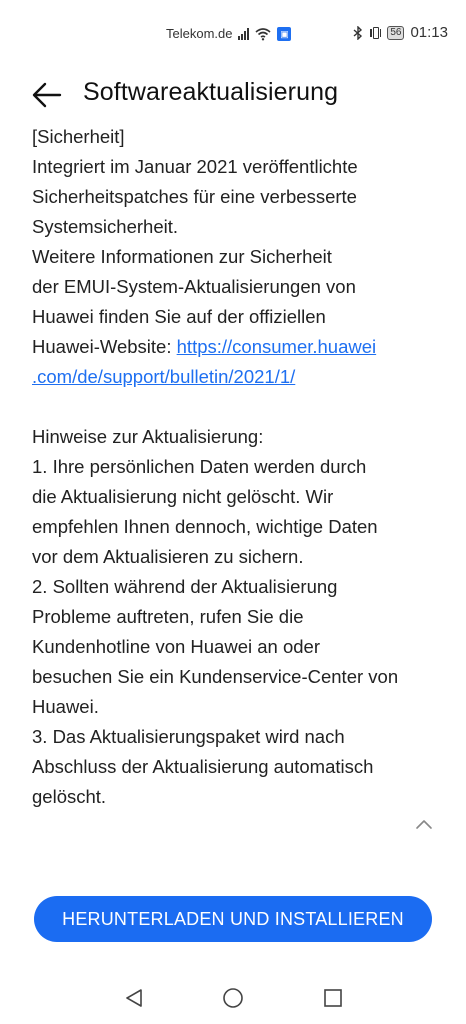 The height and width of the screenshot is (1024, 466). Describe the element at coordinates (194, 196) in the screenshot. I see `security-line: Sicherheitspatches für eine verbesserte` at that location.